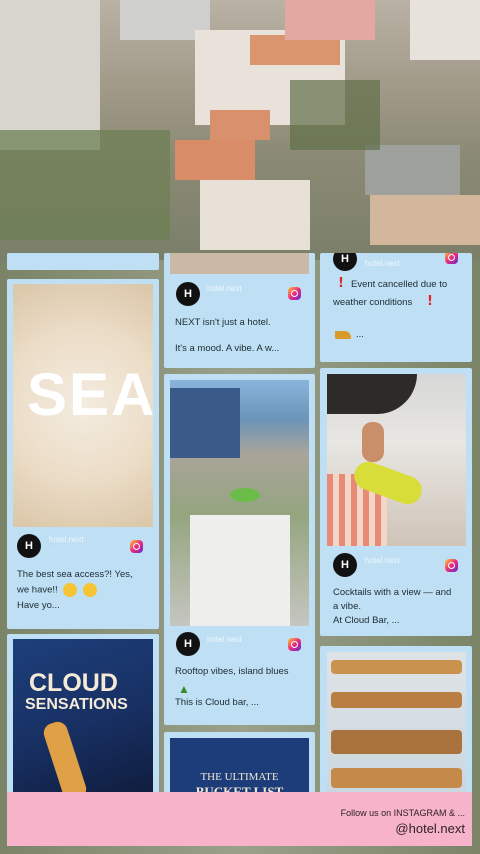 Image resolution: width=480 pixels, height=854 pixels. Describe the element at coordinates (37, 590) in the screenshot. I see `post-text-span: we have!!` at that location.